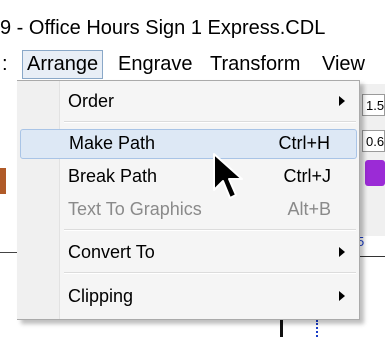  I want to click on menu-file-fragment: :, so click(6, 64).